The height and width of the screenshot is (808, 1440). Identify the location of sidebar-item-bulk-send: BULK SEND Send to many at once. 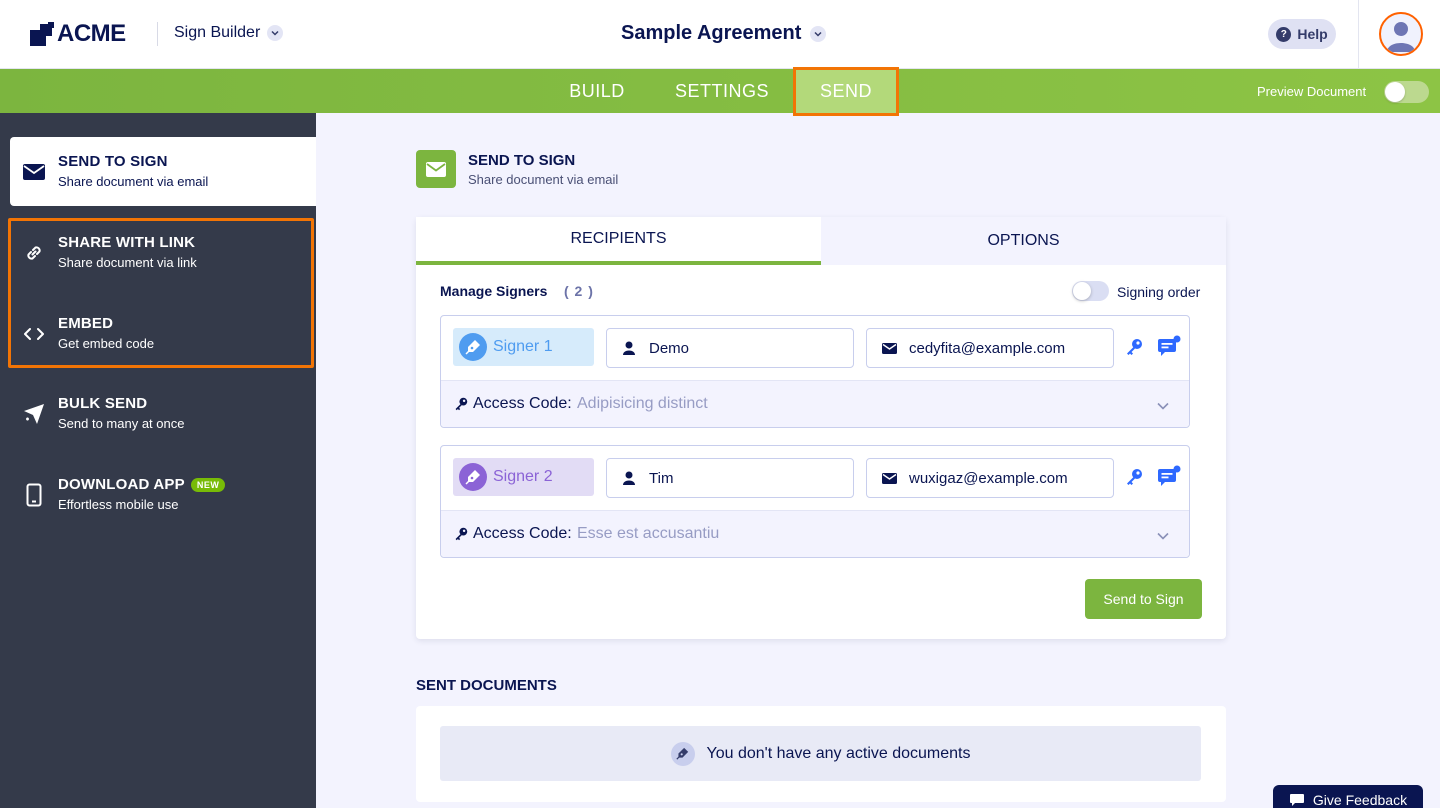
(163, 413).